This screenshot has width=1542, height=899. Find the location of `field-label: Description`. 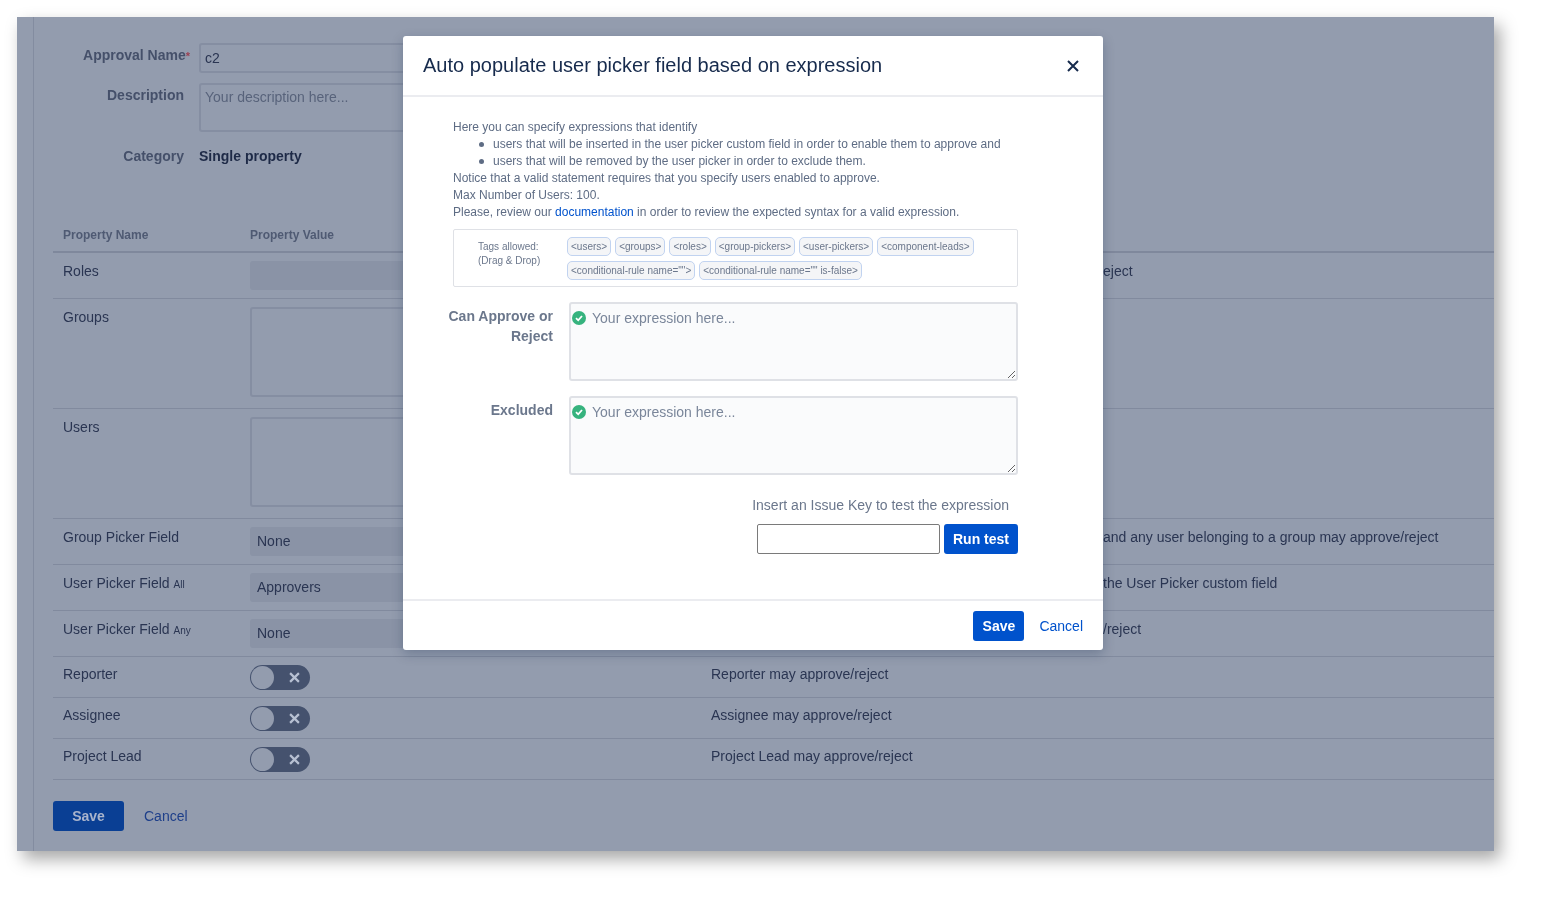

field-label: Description is located at coordinates (145, 95).